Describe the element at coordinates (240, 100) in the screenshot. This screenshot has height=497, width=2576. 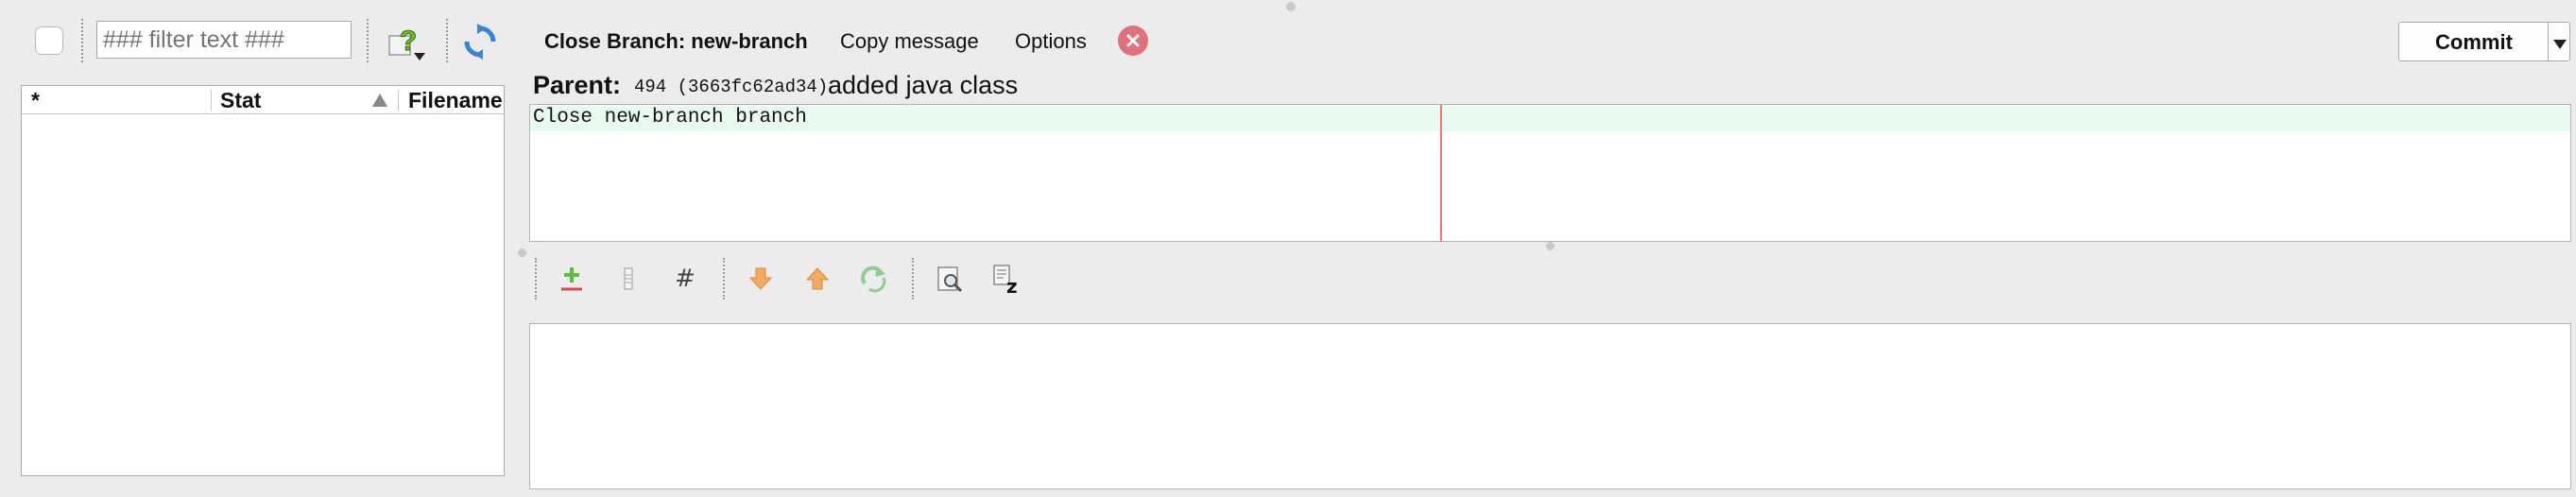
I see `column-header-stat: Stat` at that location.